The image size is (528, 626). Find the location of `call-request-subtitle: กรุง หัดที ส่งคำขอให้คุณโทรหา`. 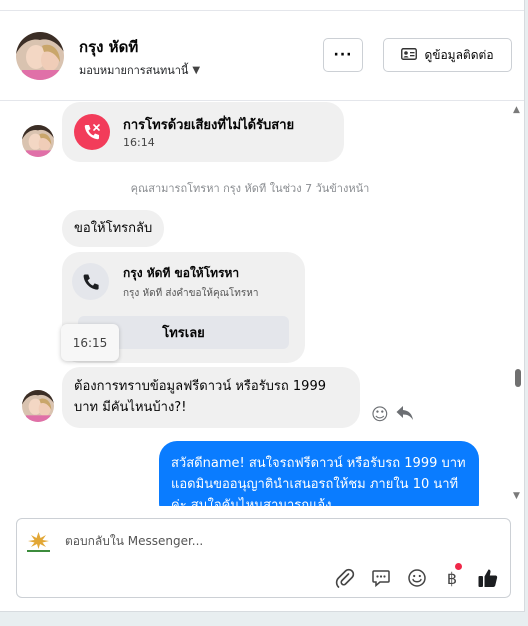

call-request-subtitle: กรุง หัดที ส่งคำขอให้คุณโทรหา is located at coordinates (191, 293).